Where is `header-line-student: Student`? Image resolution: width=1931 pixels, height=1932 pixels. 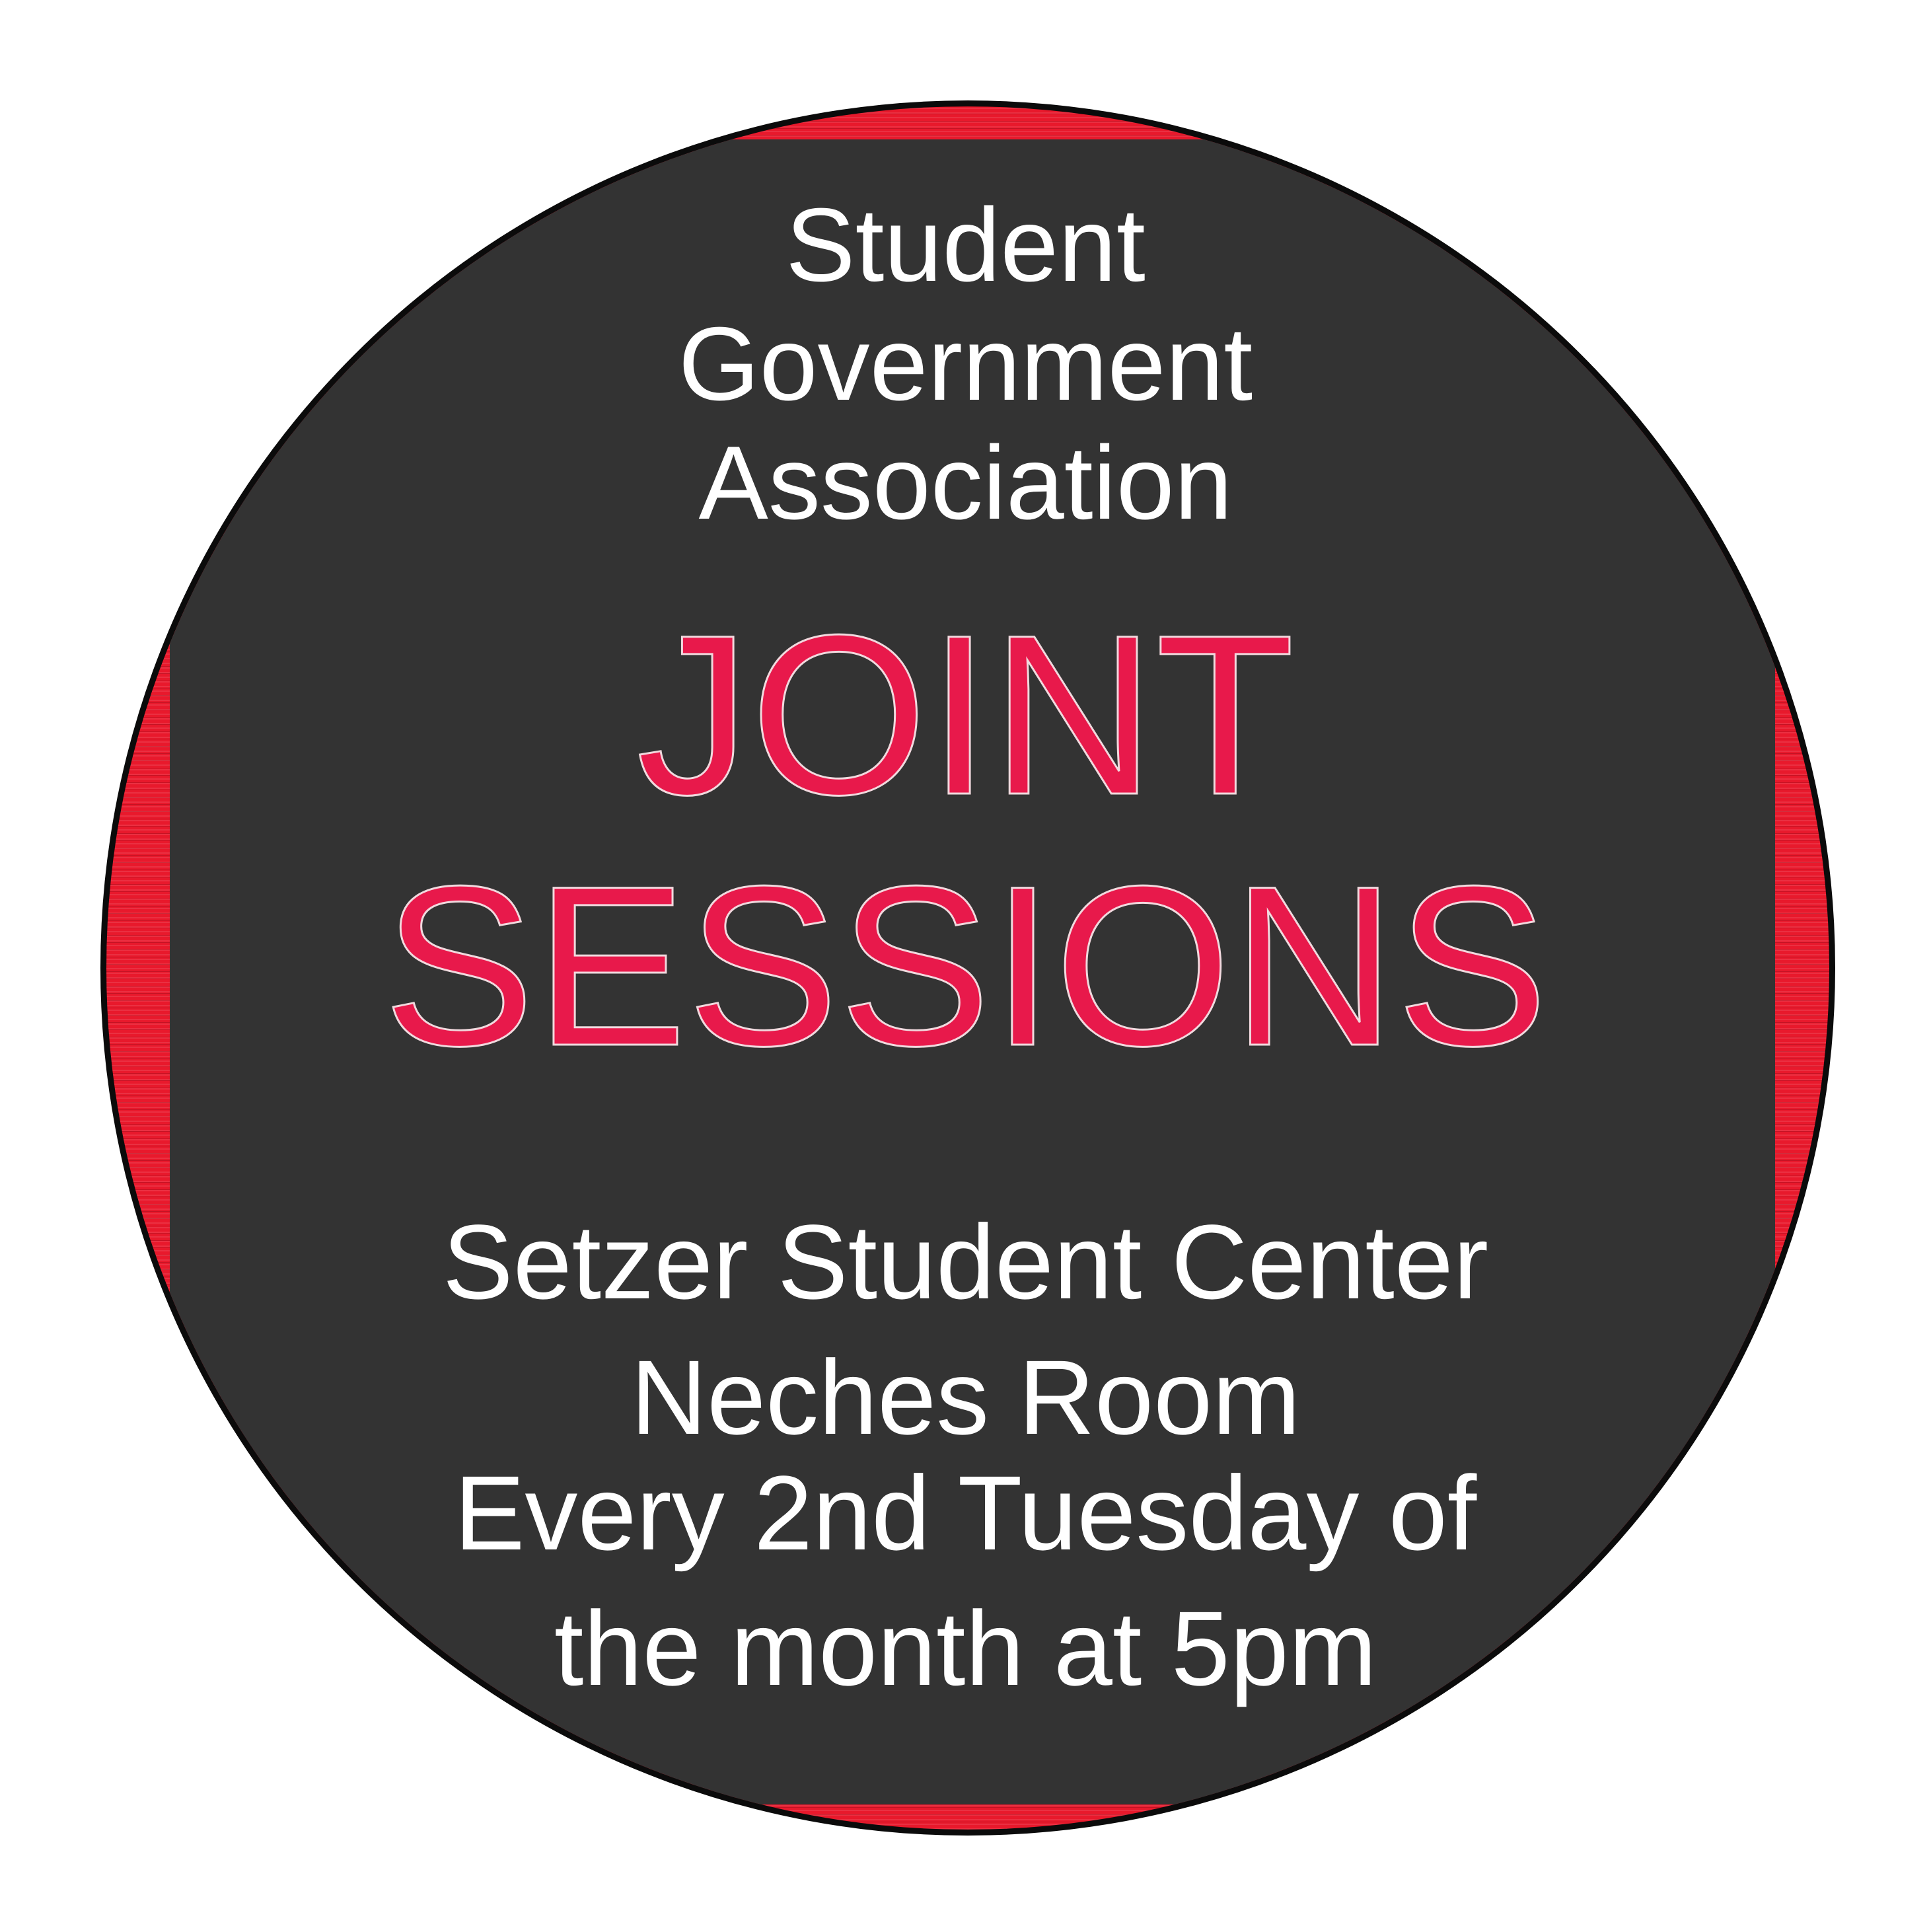
header-line-student: Student is located at coordinates (966, 245).